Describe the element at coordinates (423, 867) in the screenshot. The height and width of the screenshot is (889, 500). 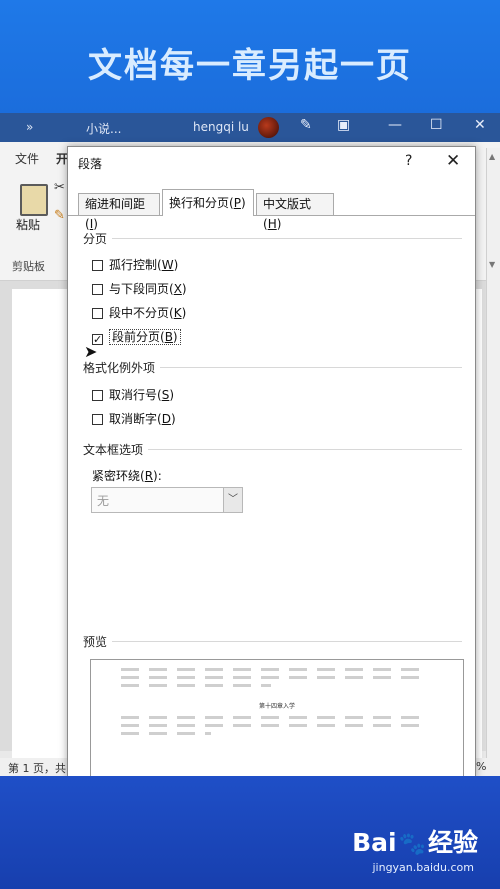
I see `watermark-site: jingyan.baidu.com` at that location.